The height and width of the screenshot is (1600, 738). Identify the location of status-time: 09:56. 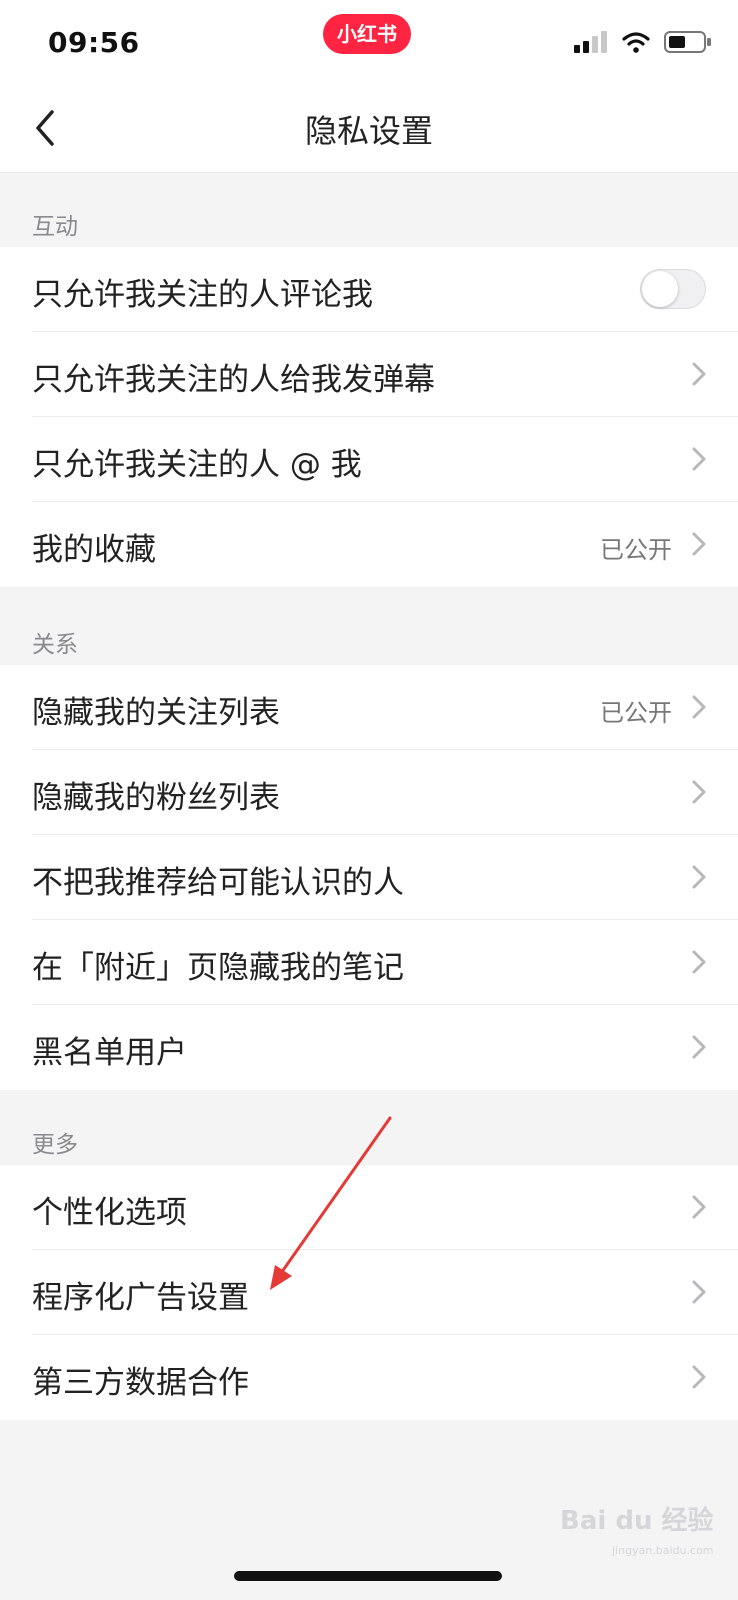
(94, 42).